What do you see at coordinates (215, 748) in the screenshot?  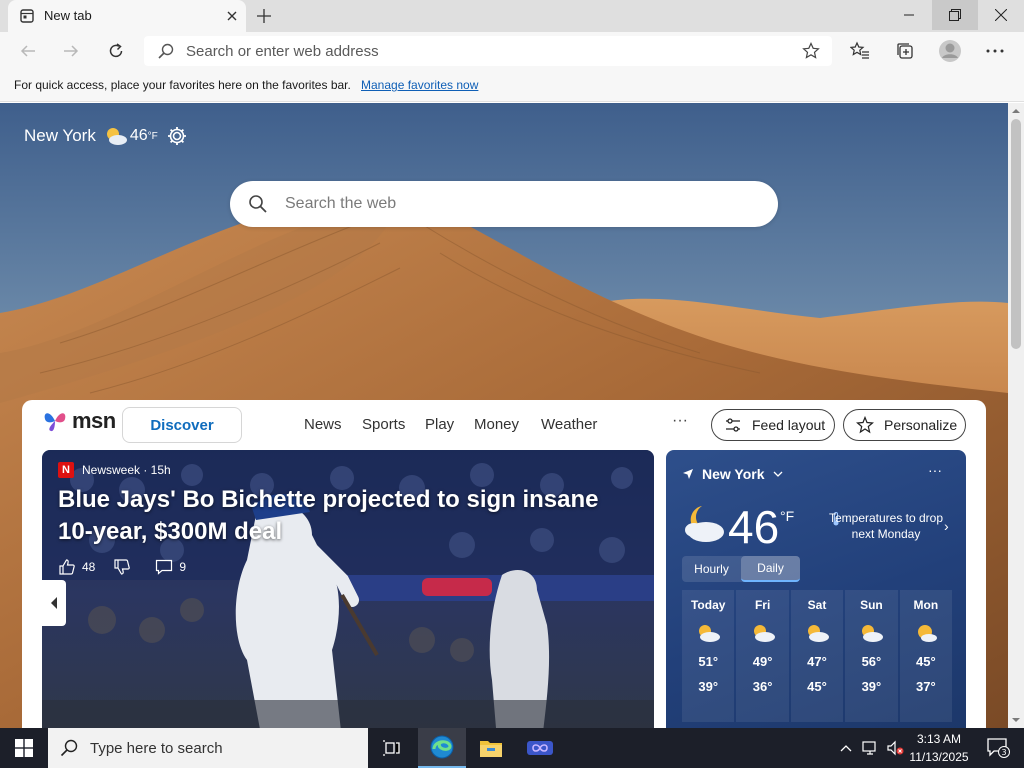 I see `taskbar-search-input` at bounding box center [215, 748].